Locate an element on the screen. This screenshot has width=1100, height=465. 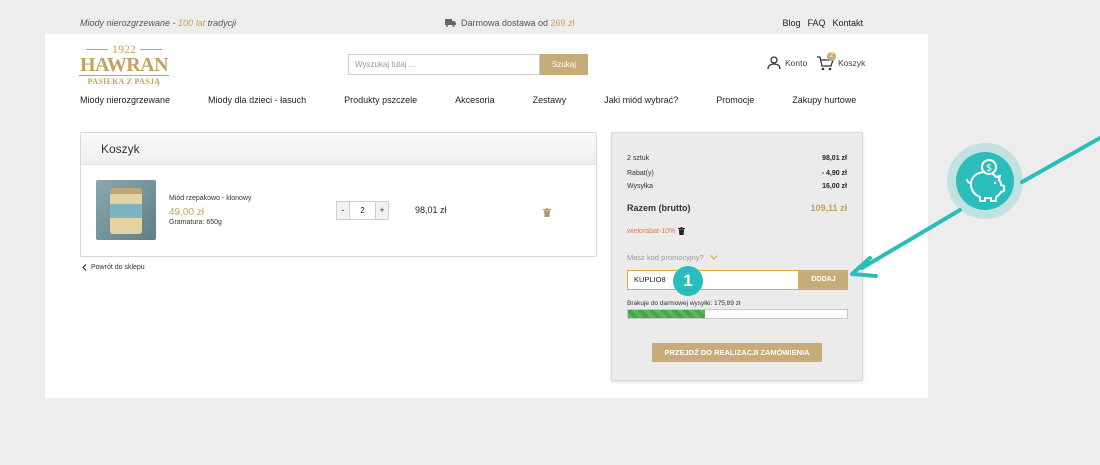
tagline-prefix: Miody nierozgrzewane - is located at coordinates (129, 23).